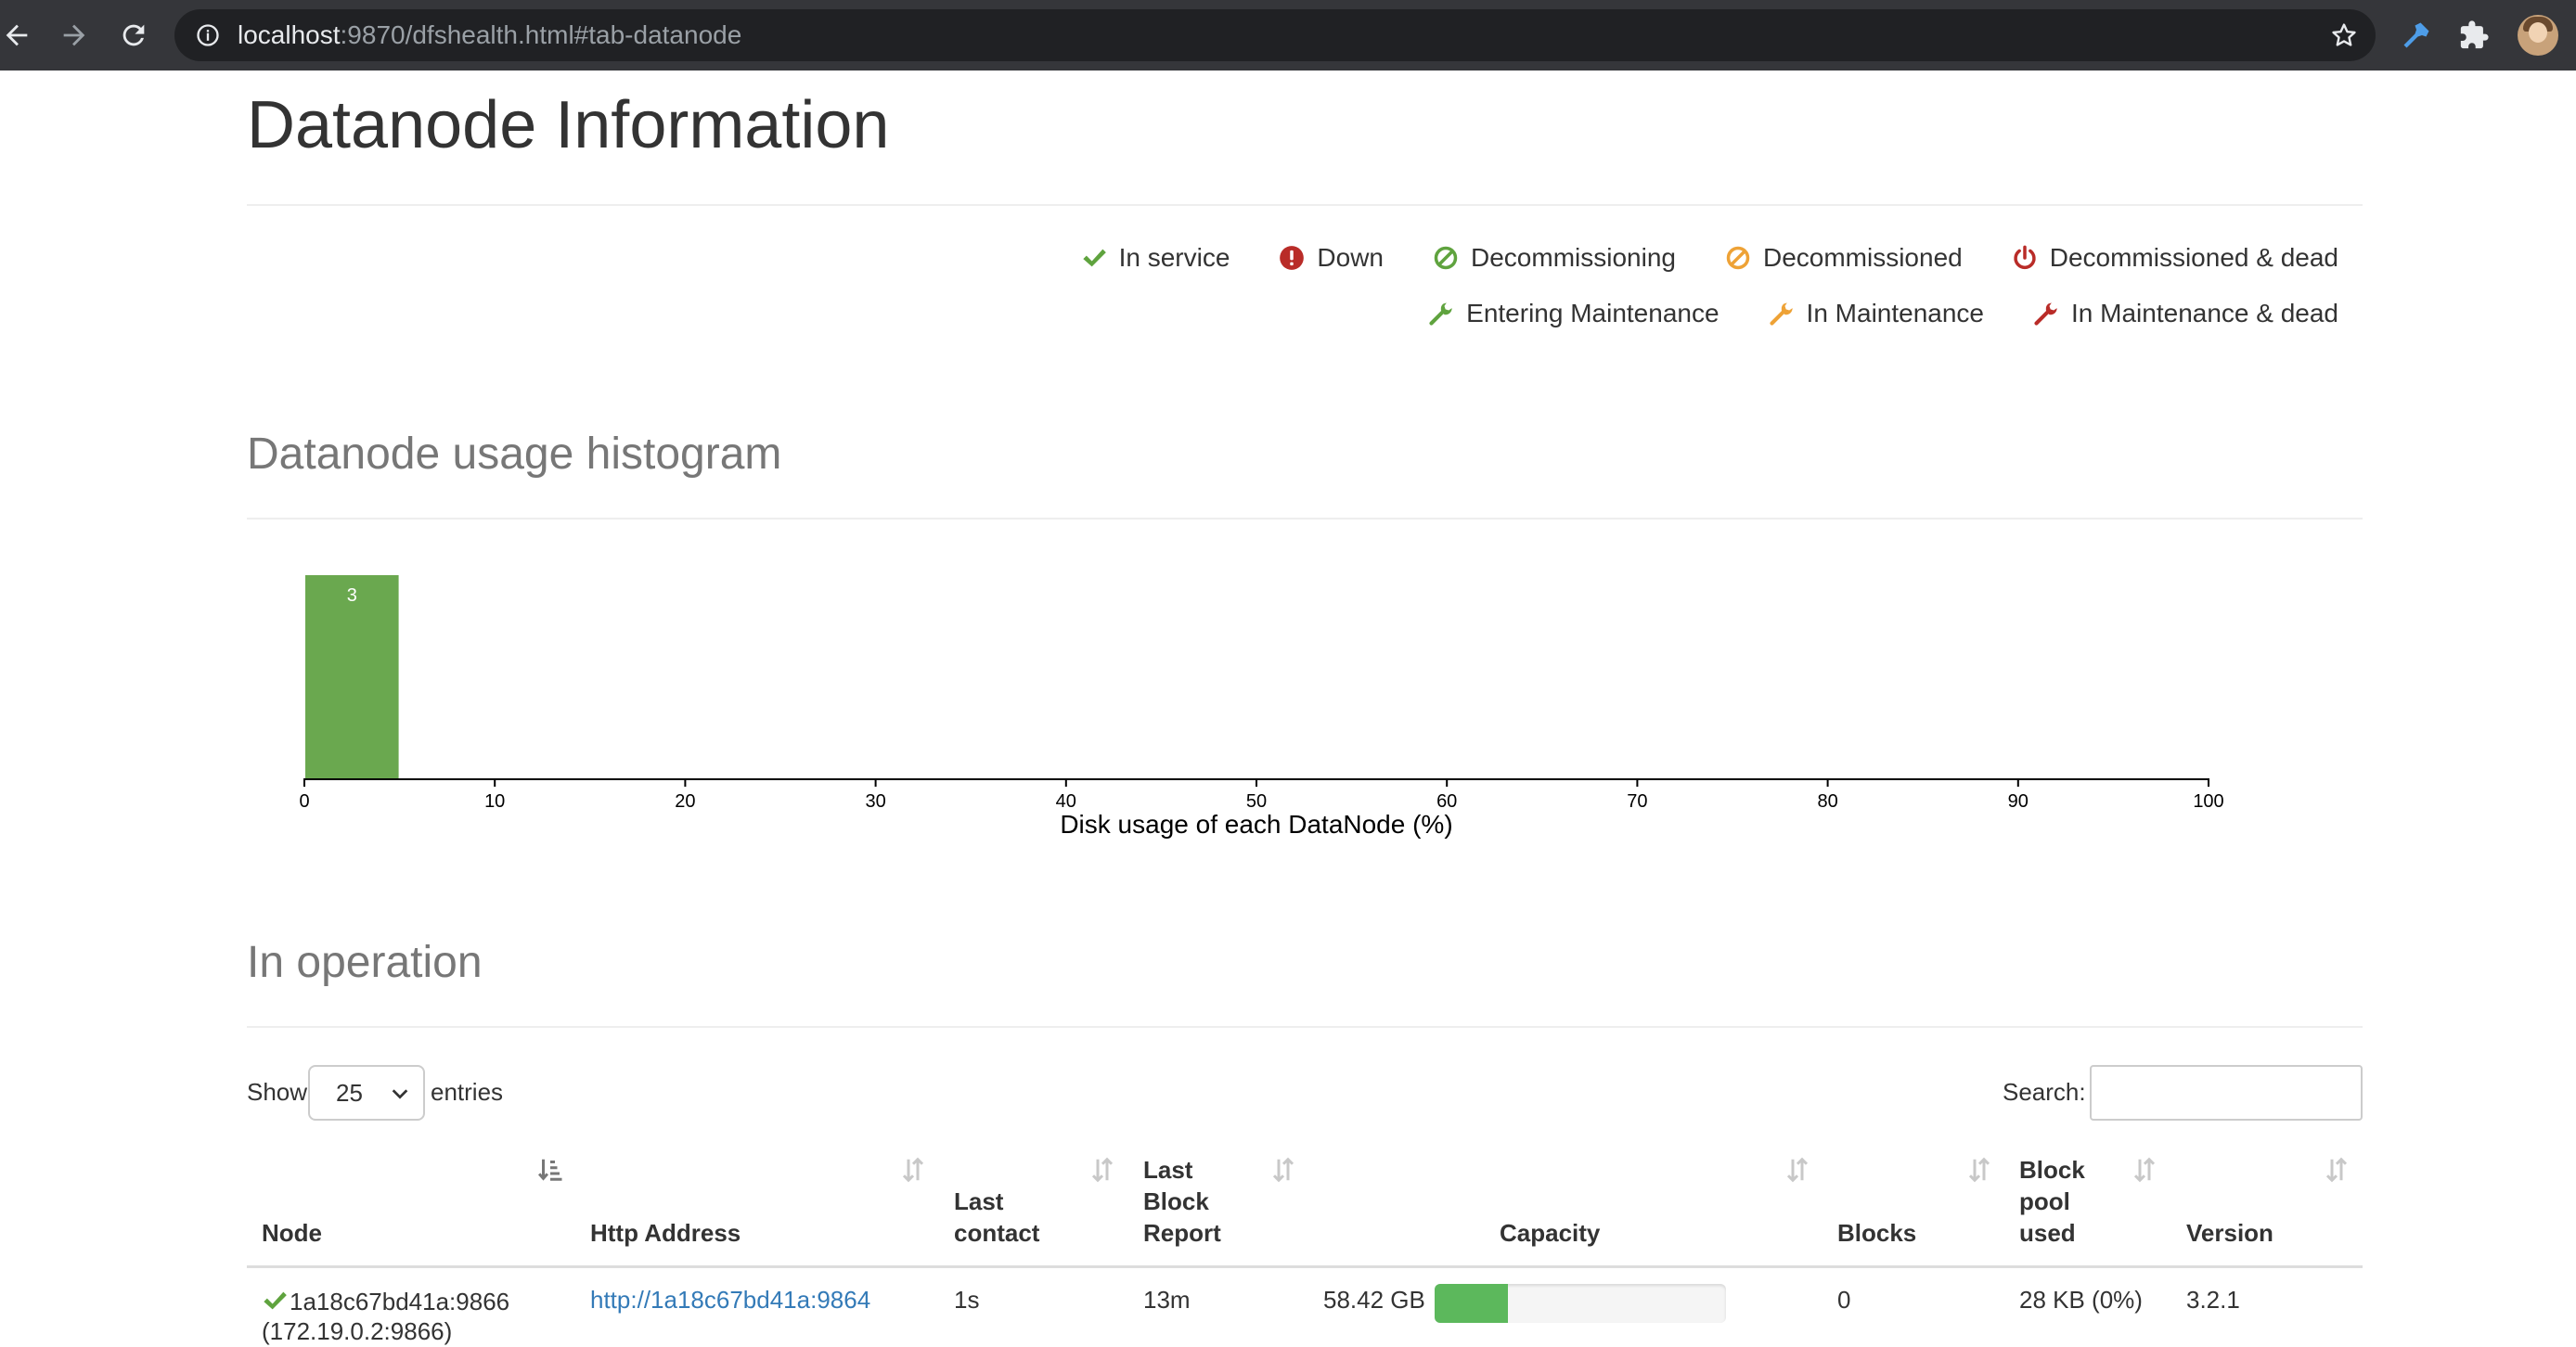  Describe the element at coordinates (2416, 35) in the screenshot. I see `extension-hammer-icon` at that location.